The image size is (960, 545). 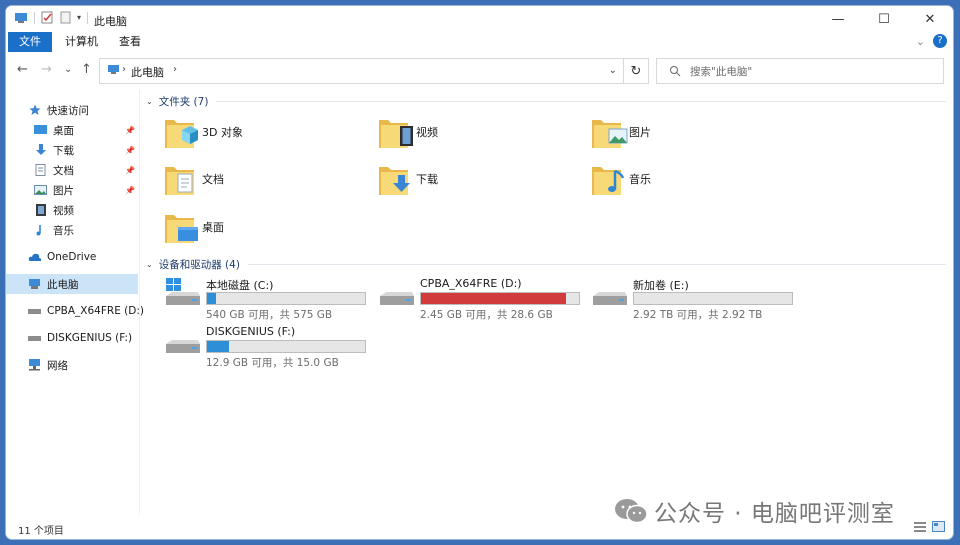 I want to click on tab-view: 查看, so click(x=130, y=42).